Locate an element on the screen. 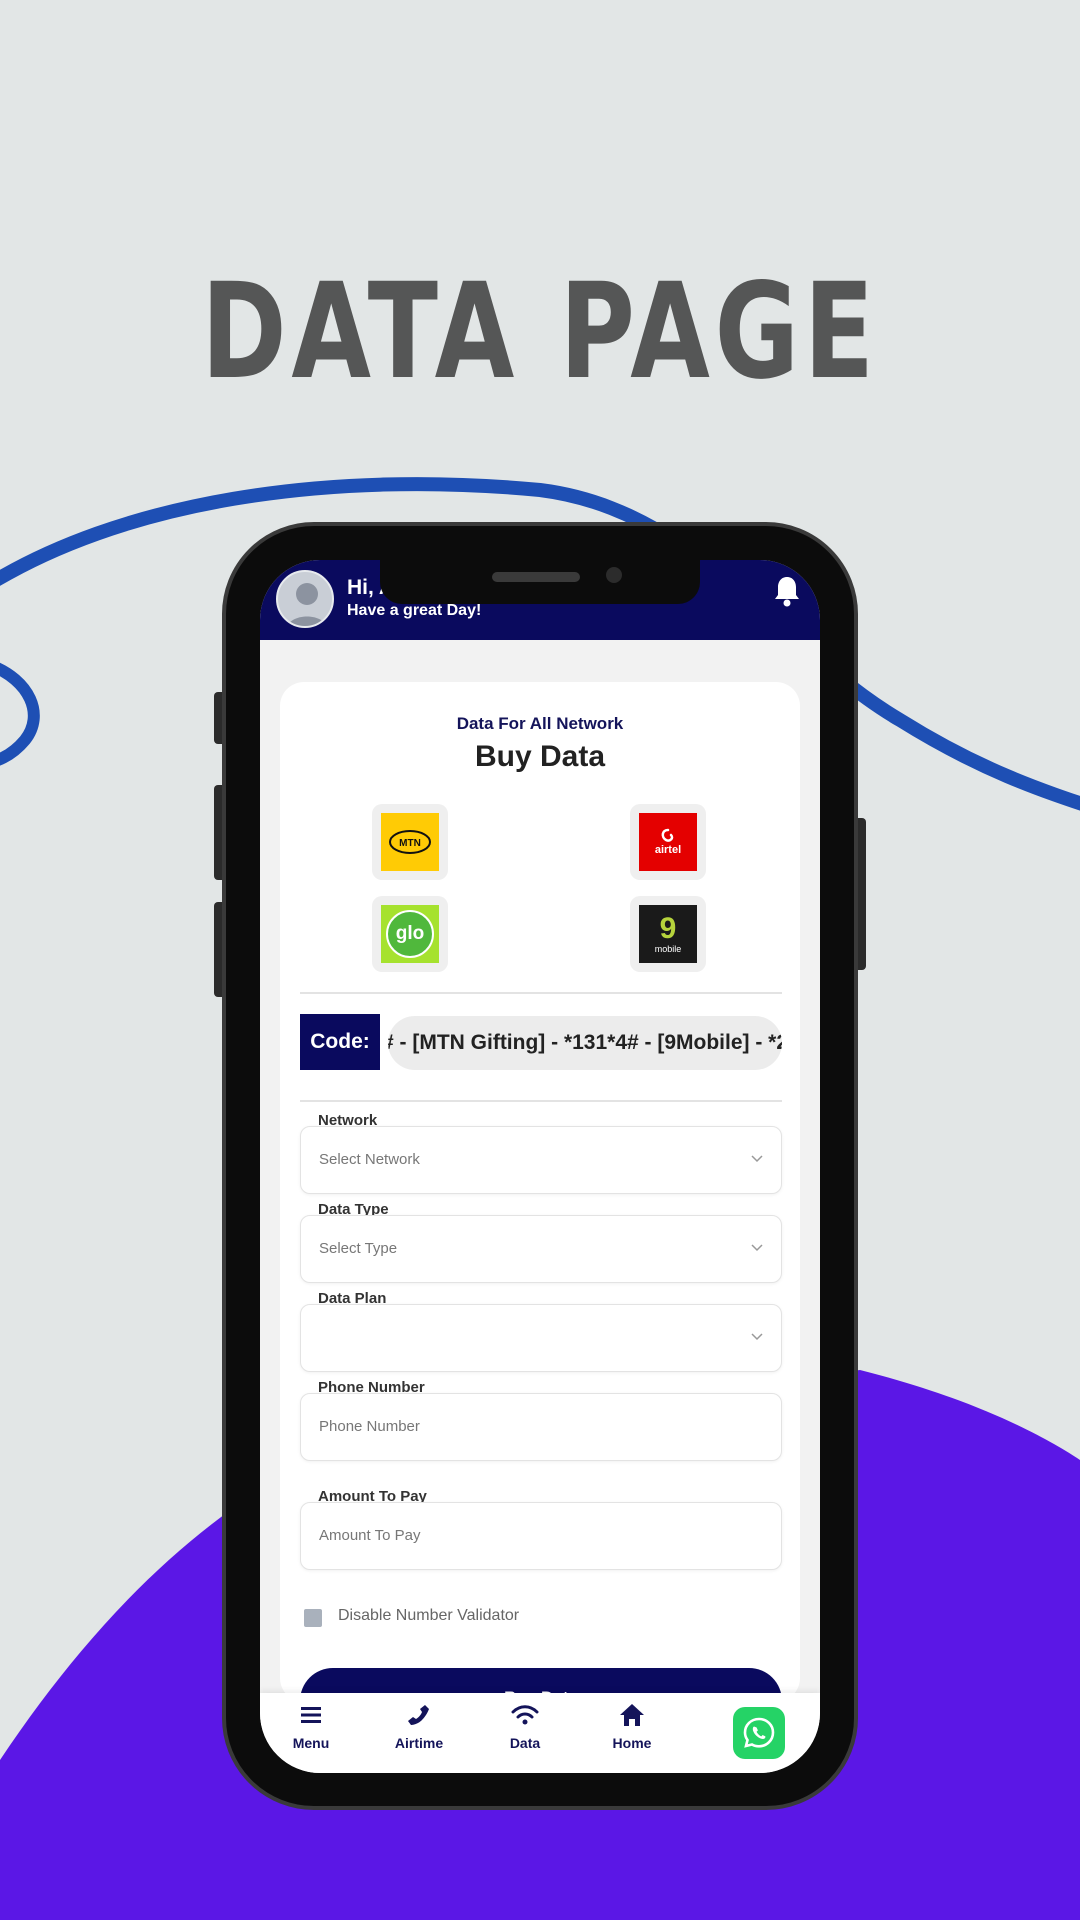 The width and height of the screenshot is (1080, 1920). airtel-logo-text: airtel is located at coordinates (668, 850).